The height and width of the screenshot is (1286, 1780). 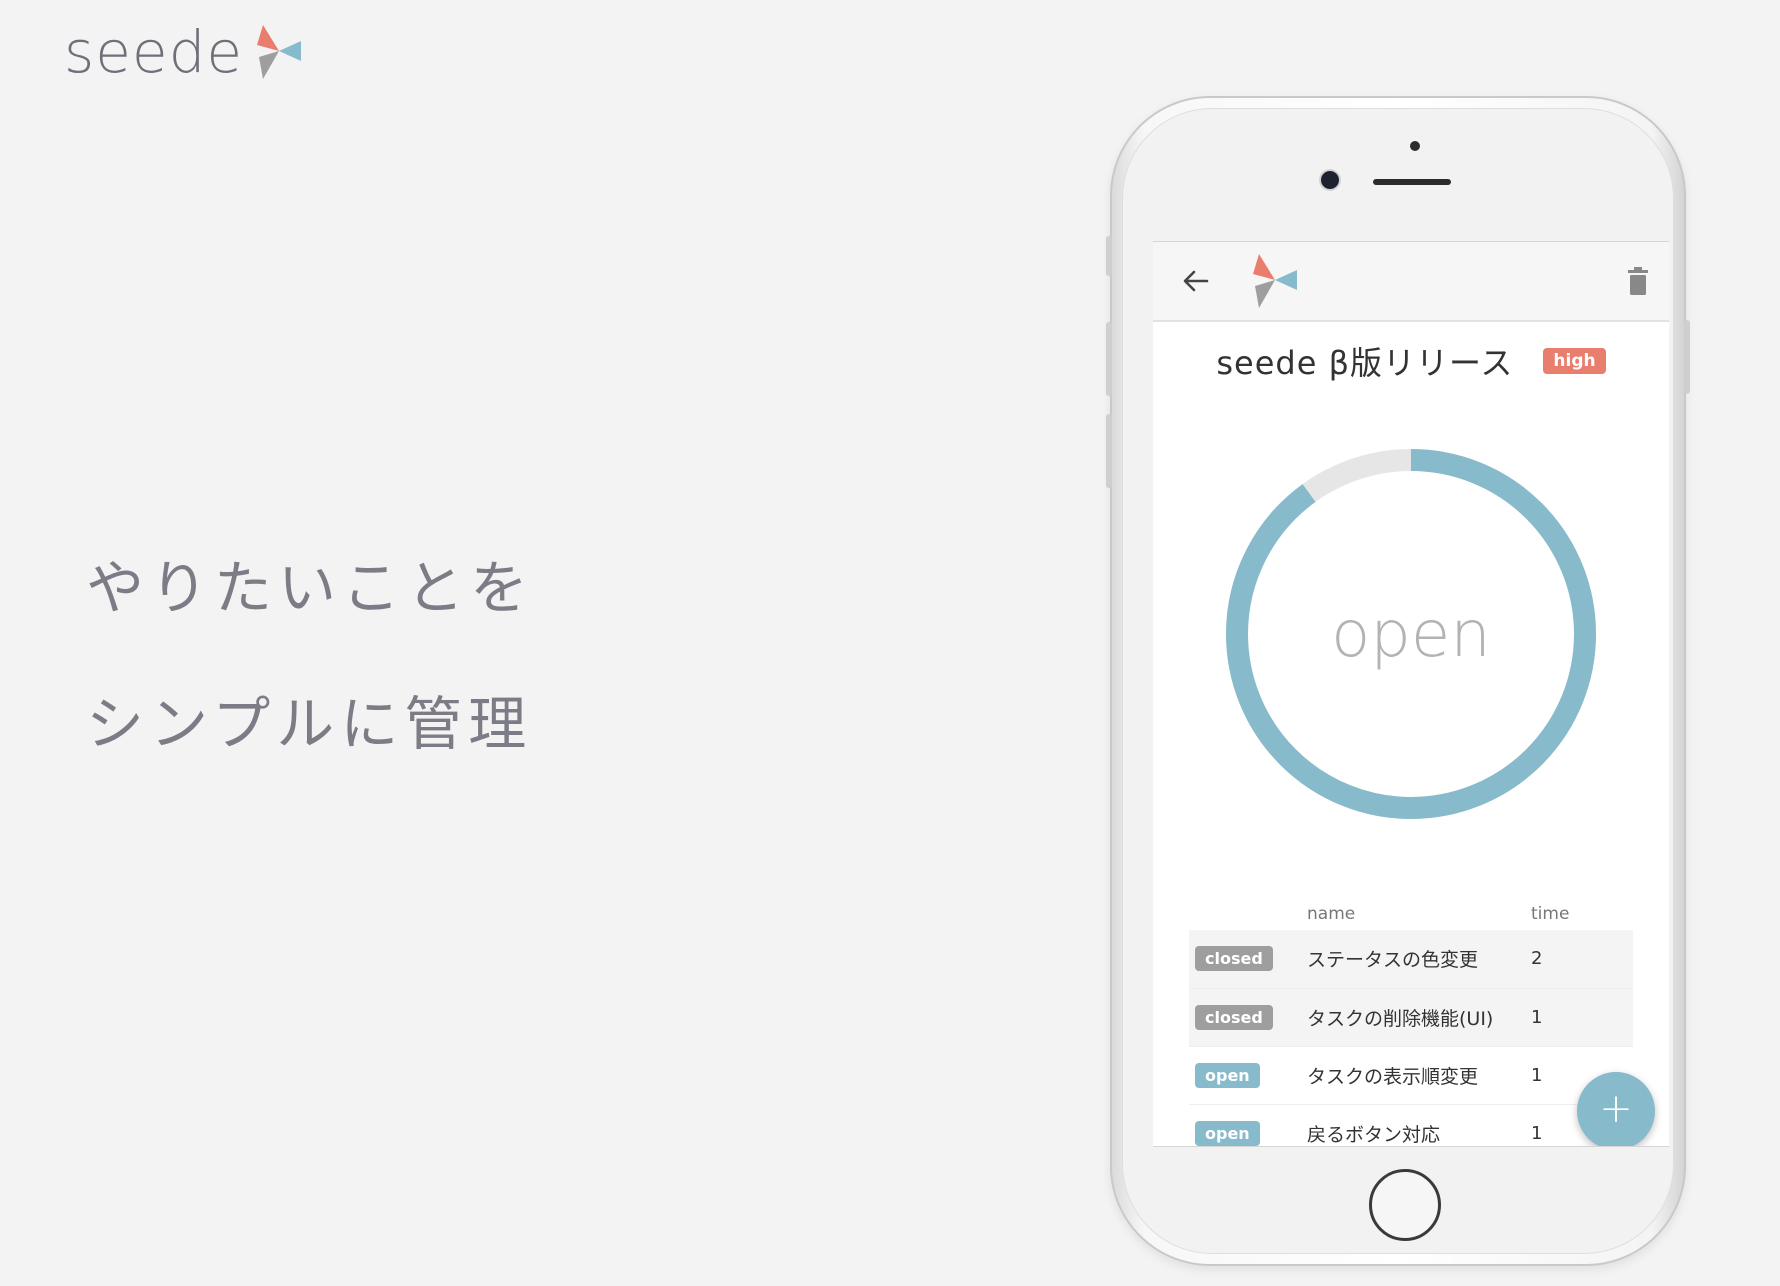 I want to click on task-name: ステータスの色変更, so click(x=1393, y=960).